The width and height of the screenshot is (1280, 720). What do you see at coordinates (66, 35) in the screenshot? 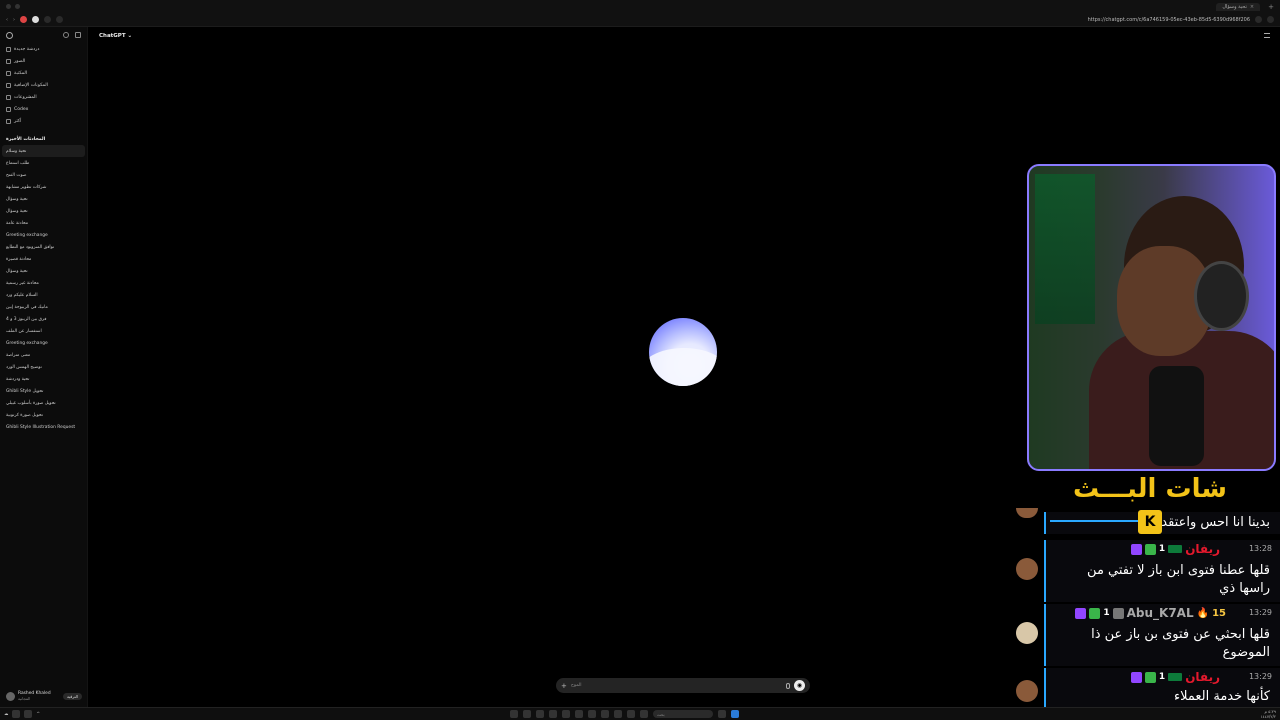
I see `search-icon` at bounding box center [66, 35].